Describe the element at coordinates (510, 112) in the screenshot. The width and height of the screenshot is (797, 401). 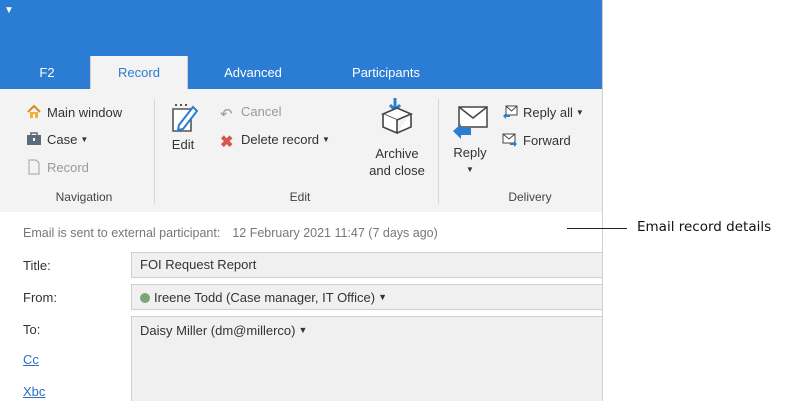
I see `reply-all-icon` at that location.